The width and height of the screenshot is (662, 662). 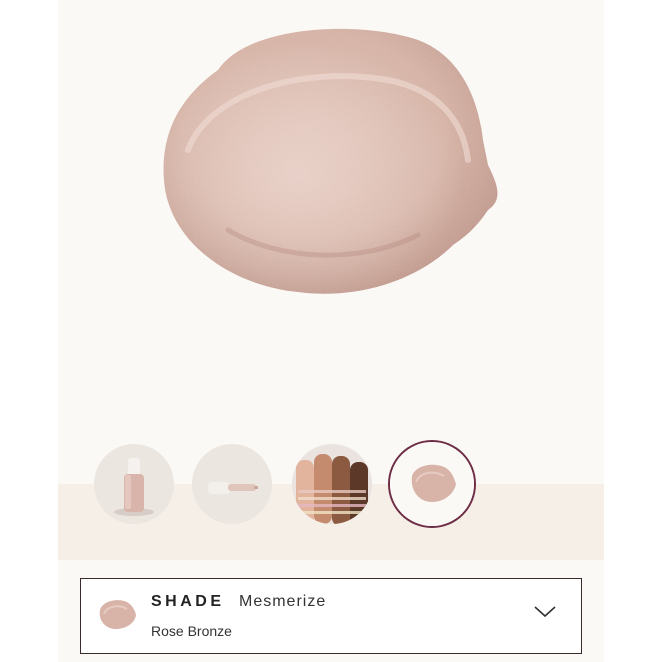 I want to click on thumbnail-cream-swatch, so click(x=432, y=484).